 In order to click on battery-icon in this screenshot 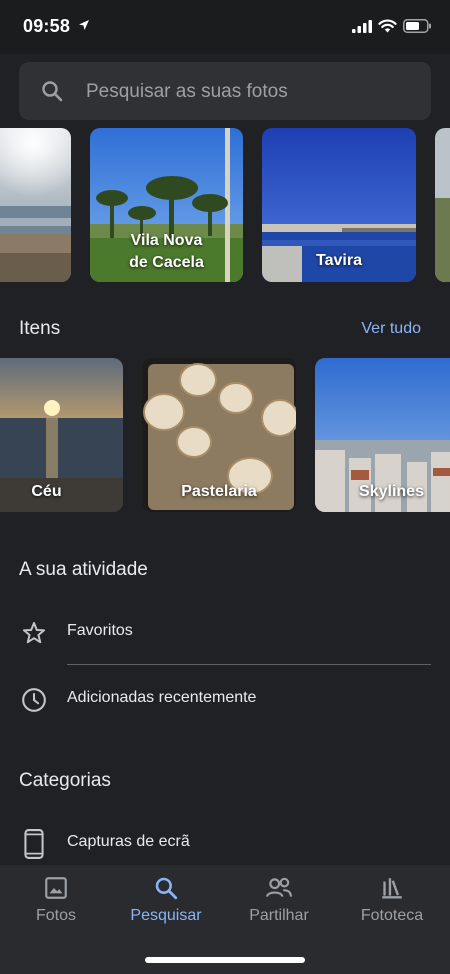, I will do `click(417, 26)`.